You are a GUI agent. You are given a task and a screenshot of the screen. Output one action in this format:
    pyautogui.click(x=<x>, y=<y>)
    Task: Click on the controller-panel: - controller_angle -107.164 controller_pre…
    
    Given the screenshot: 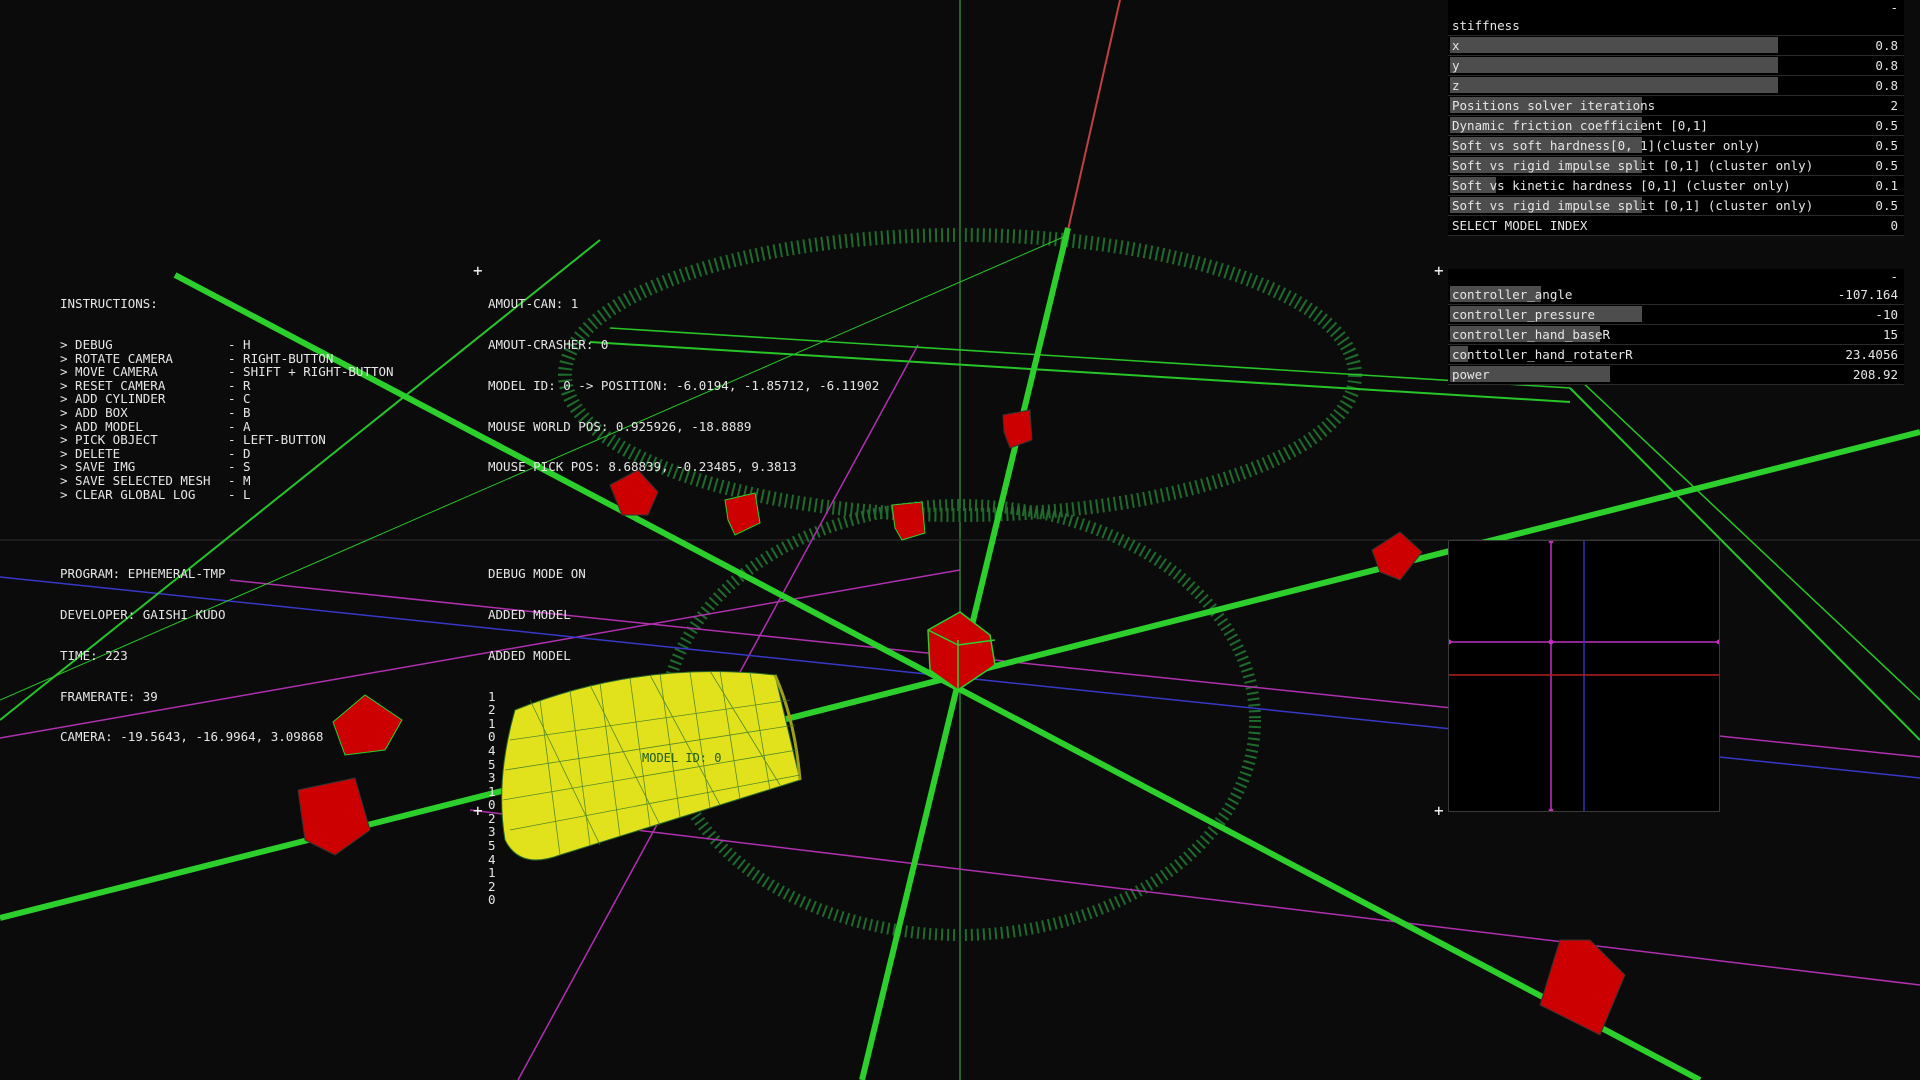 What is the action you would take?
    pyautogui.click(x=1676, y=327)
    